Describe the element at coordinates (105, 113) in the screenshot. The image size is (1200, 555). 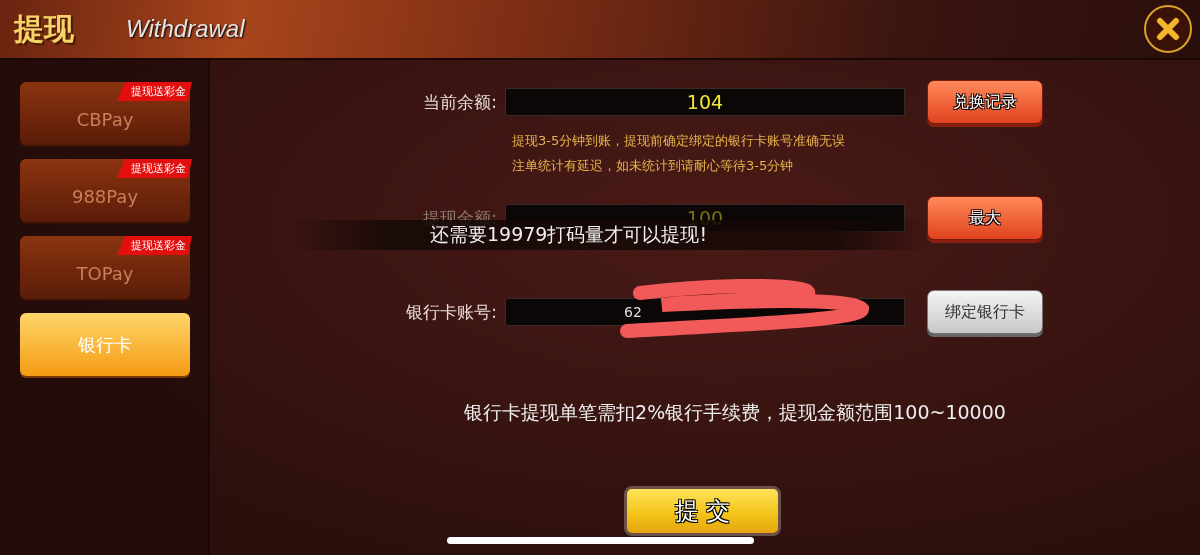
I see `payment-tab: 提现送彩金 CBPay` at that location.